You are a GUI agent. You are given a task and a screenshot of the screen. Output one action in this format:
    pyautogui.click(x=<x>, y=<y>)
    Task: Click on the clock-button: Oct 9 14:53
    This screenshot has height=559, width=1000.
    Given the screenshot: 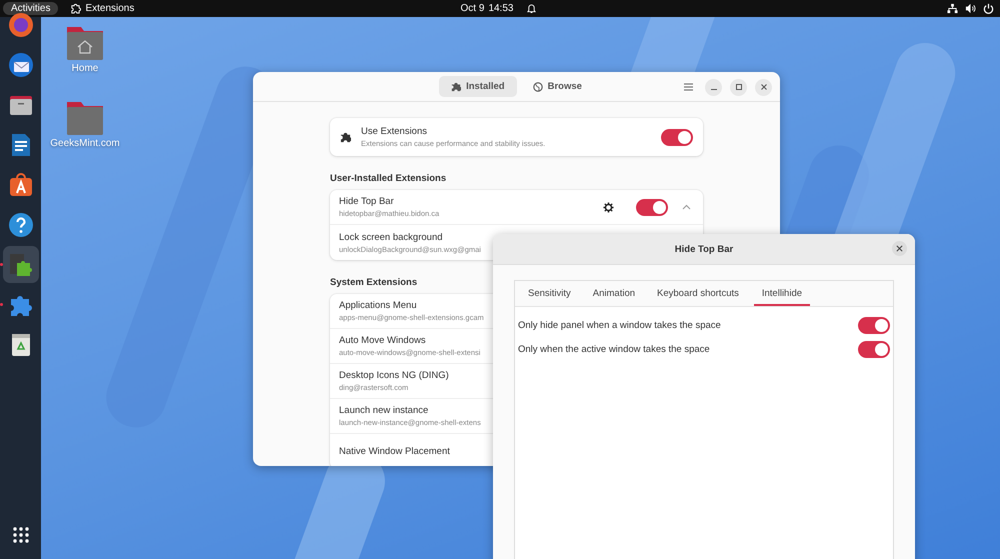 What is the action you would take?
    pyautogui.click(x=498, y=8)
    